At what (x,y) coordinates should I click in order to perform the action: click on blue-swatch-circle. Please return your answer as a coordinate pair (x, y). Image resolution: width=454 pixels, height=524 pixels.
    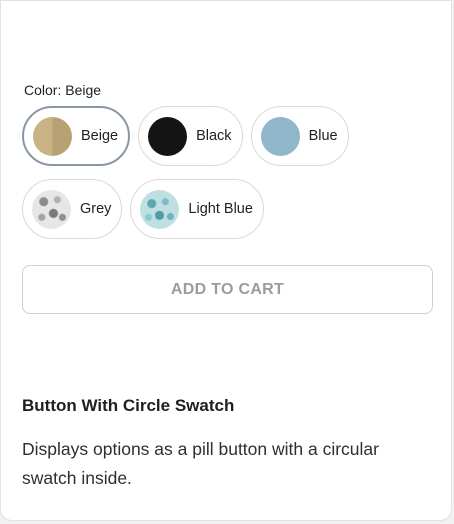
    Looking at the image, I should click on (280, 136).